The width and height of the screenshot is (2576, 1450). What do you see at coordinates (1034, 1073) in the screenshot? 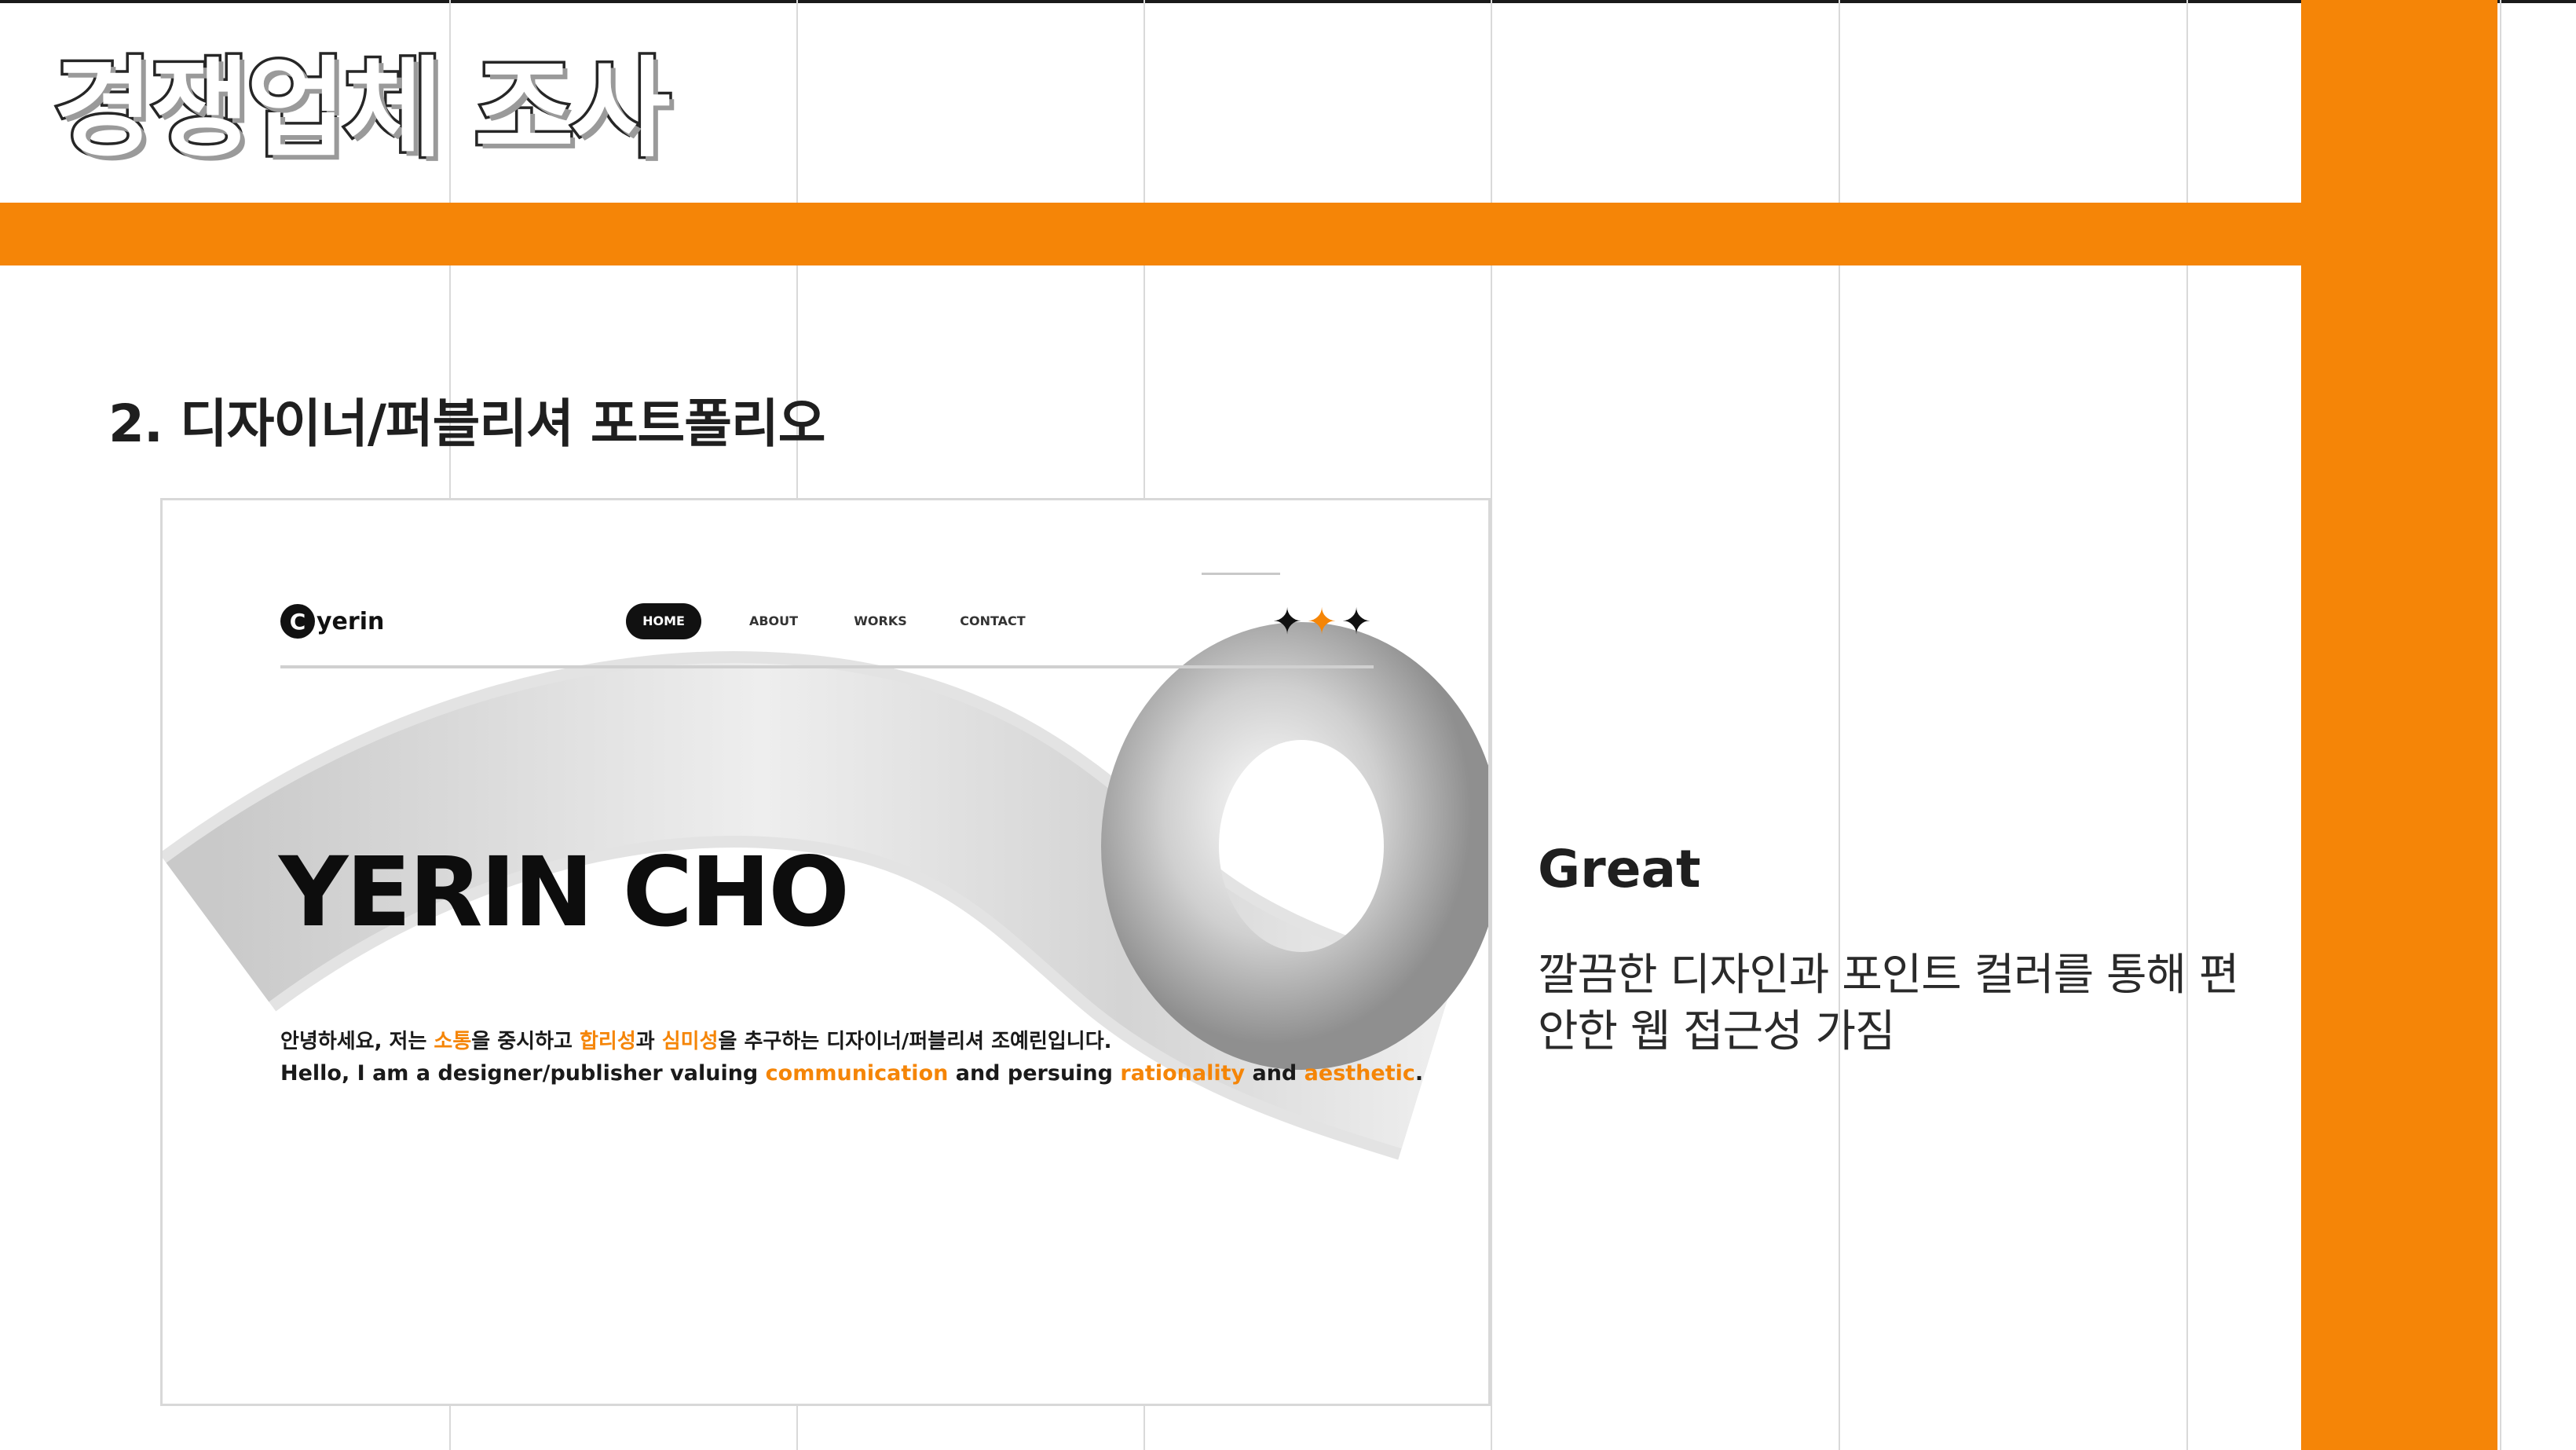
I see `intro-text: and persuing` at bounding box center [1034, 1073].